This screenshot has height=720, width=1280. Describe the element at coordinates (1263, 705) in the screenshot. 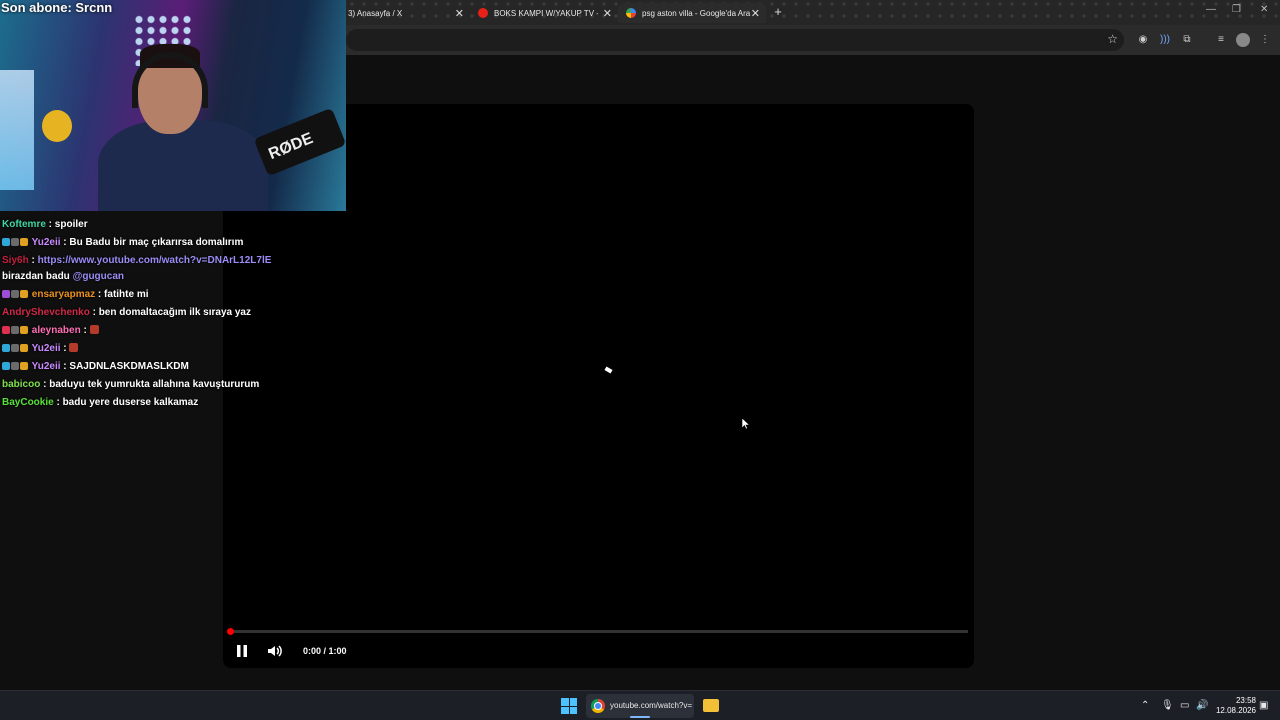

I see `notification-icon: ▣` at that location.